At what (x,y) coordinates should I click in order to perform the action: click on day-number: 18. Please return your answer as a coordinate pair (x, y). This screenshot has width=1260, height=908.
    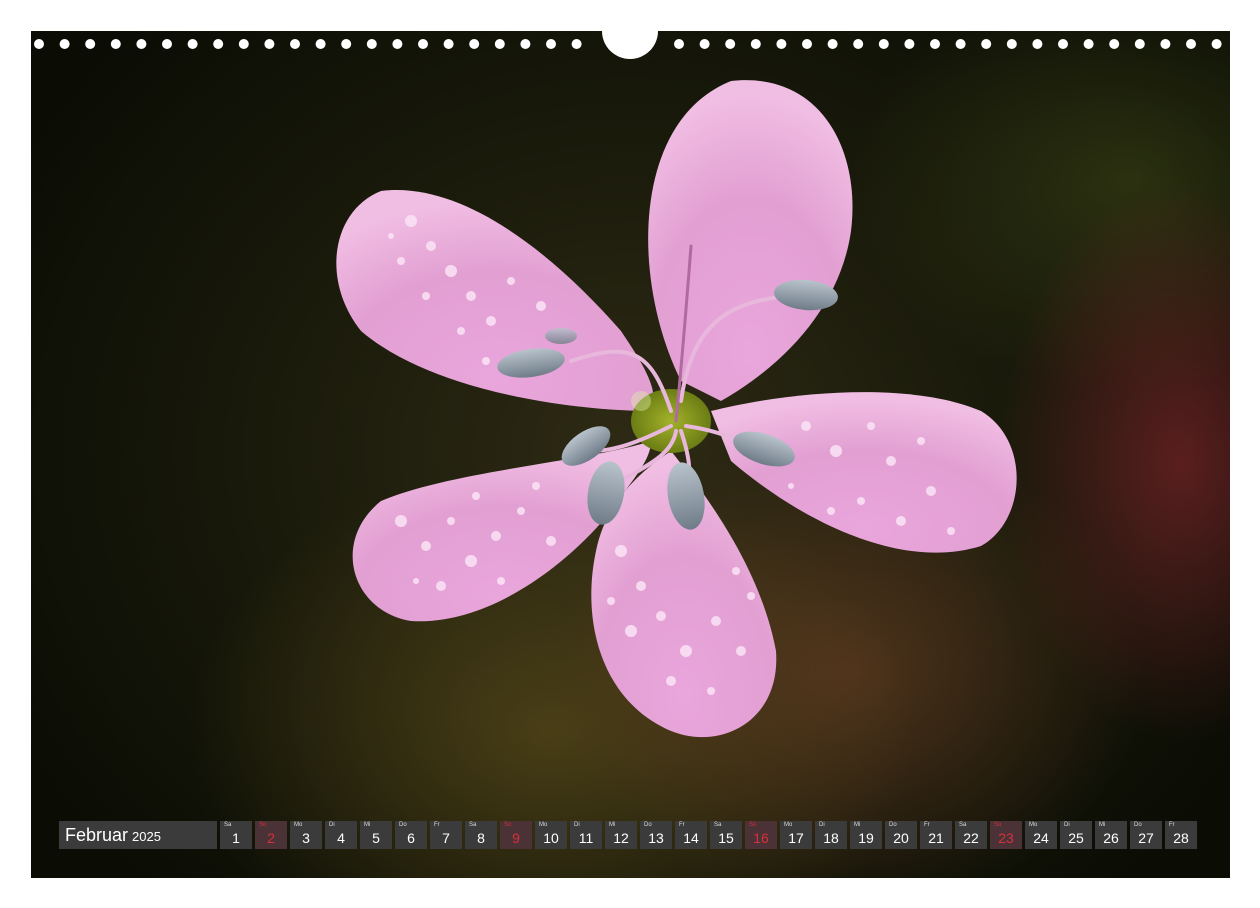
    Looking at the image, I should click on (831, 838).